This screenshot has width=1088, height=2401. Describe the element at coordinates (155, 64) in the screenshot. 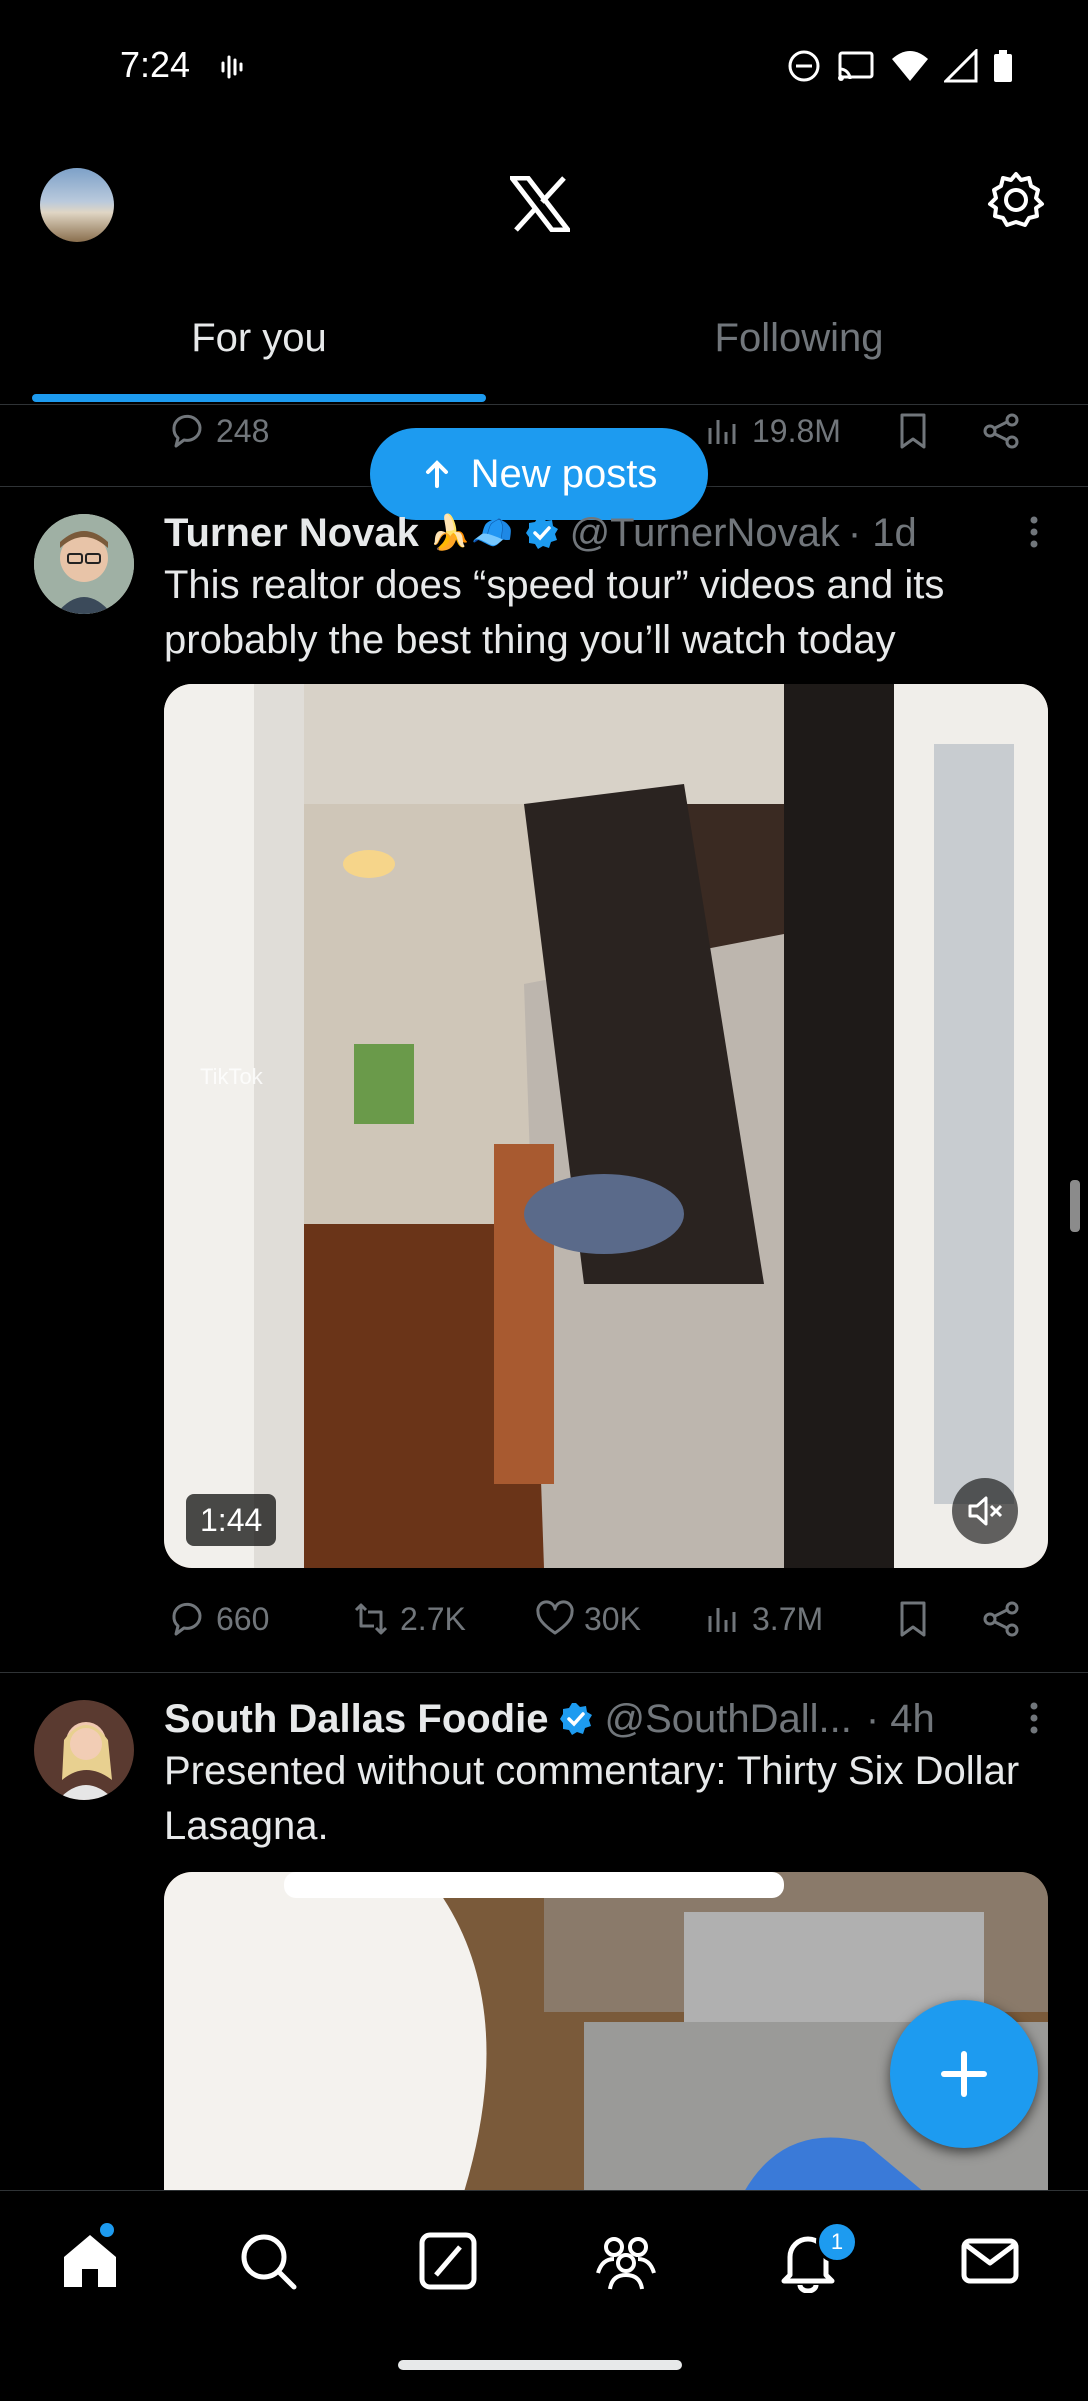

I see `status-time: 7:24` at that location.